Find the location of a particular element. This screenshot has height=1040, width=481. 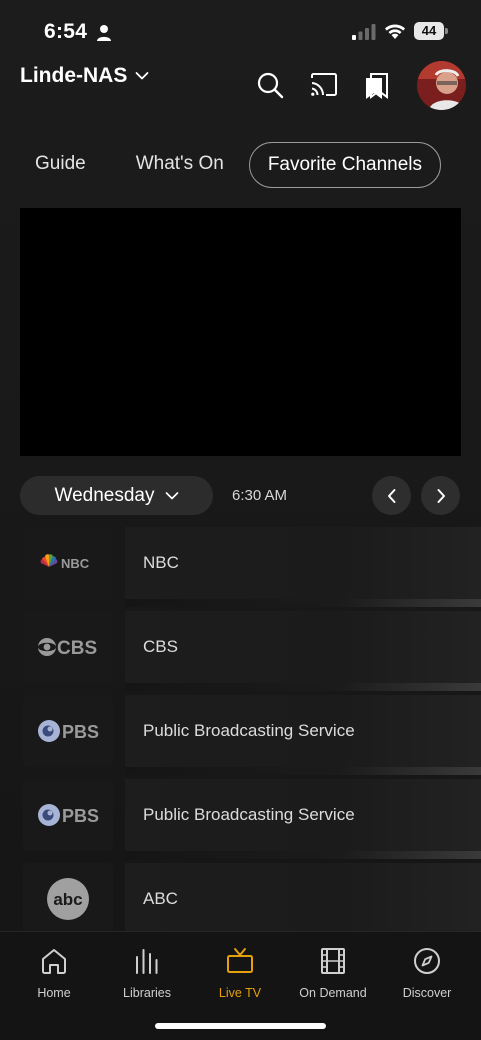

nav-discover: Discover is located at coordinates (427, 973).